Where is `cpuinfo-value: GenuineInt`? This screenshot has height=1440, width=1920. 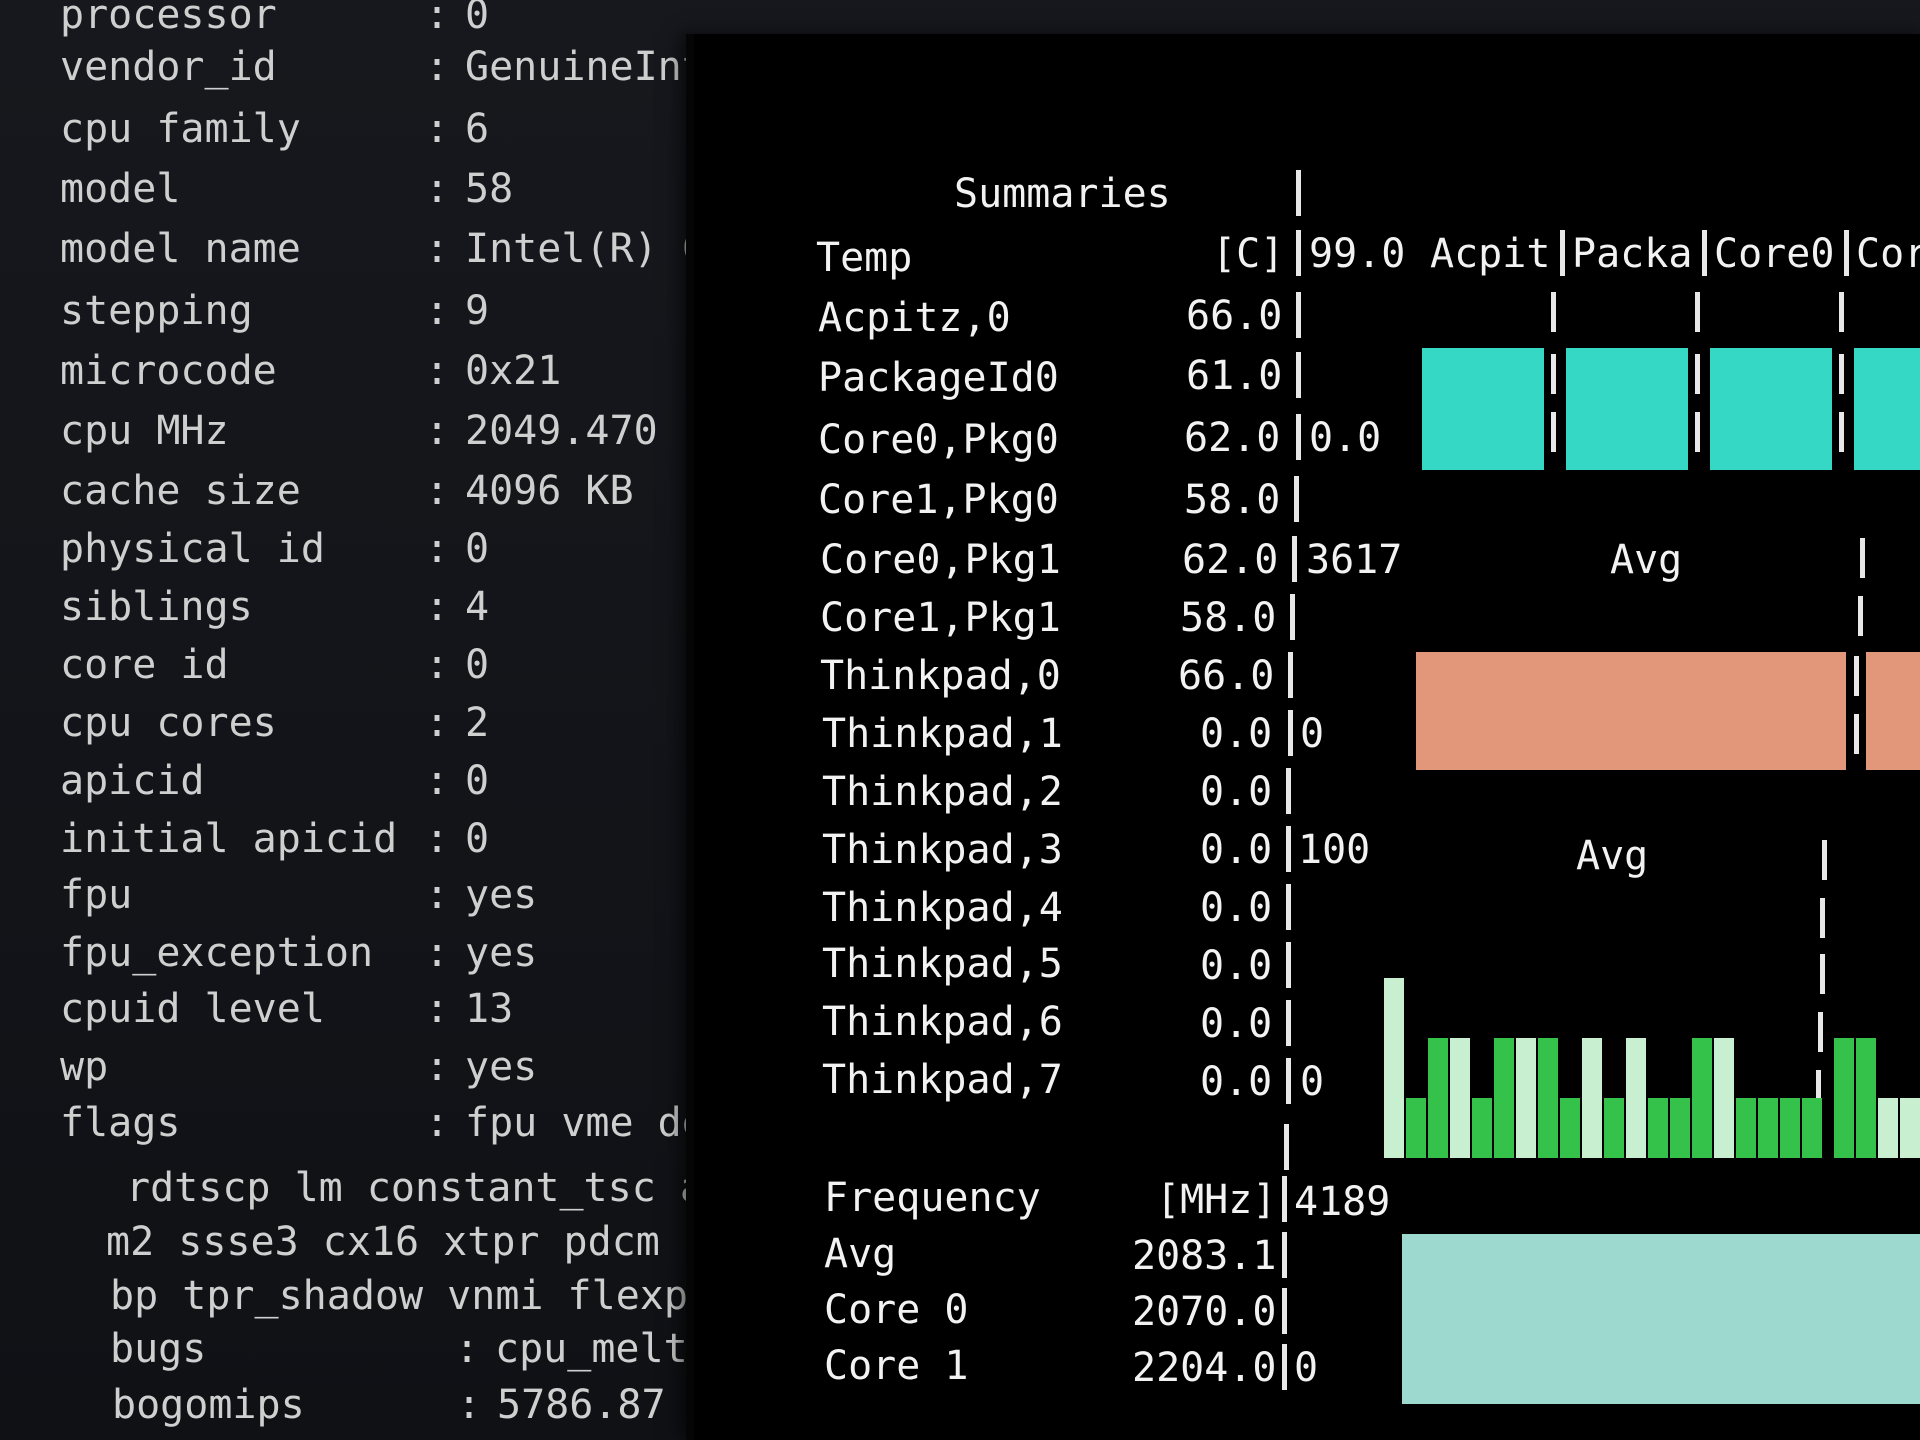 cpuinfo-value: GenuineInt is located at coordinates (585, 67).